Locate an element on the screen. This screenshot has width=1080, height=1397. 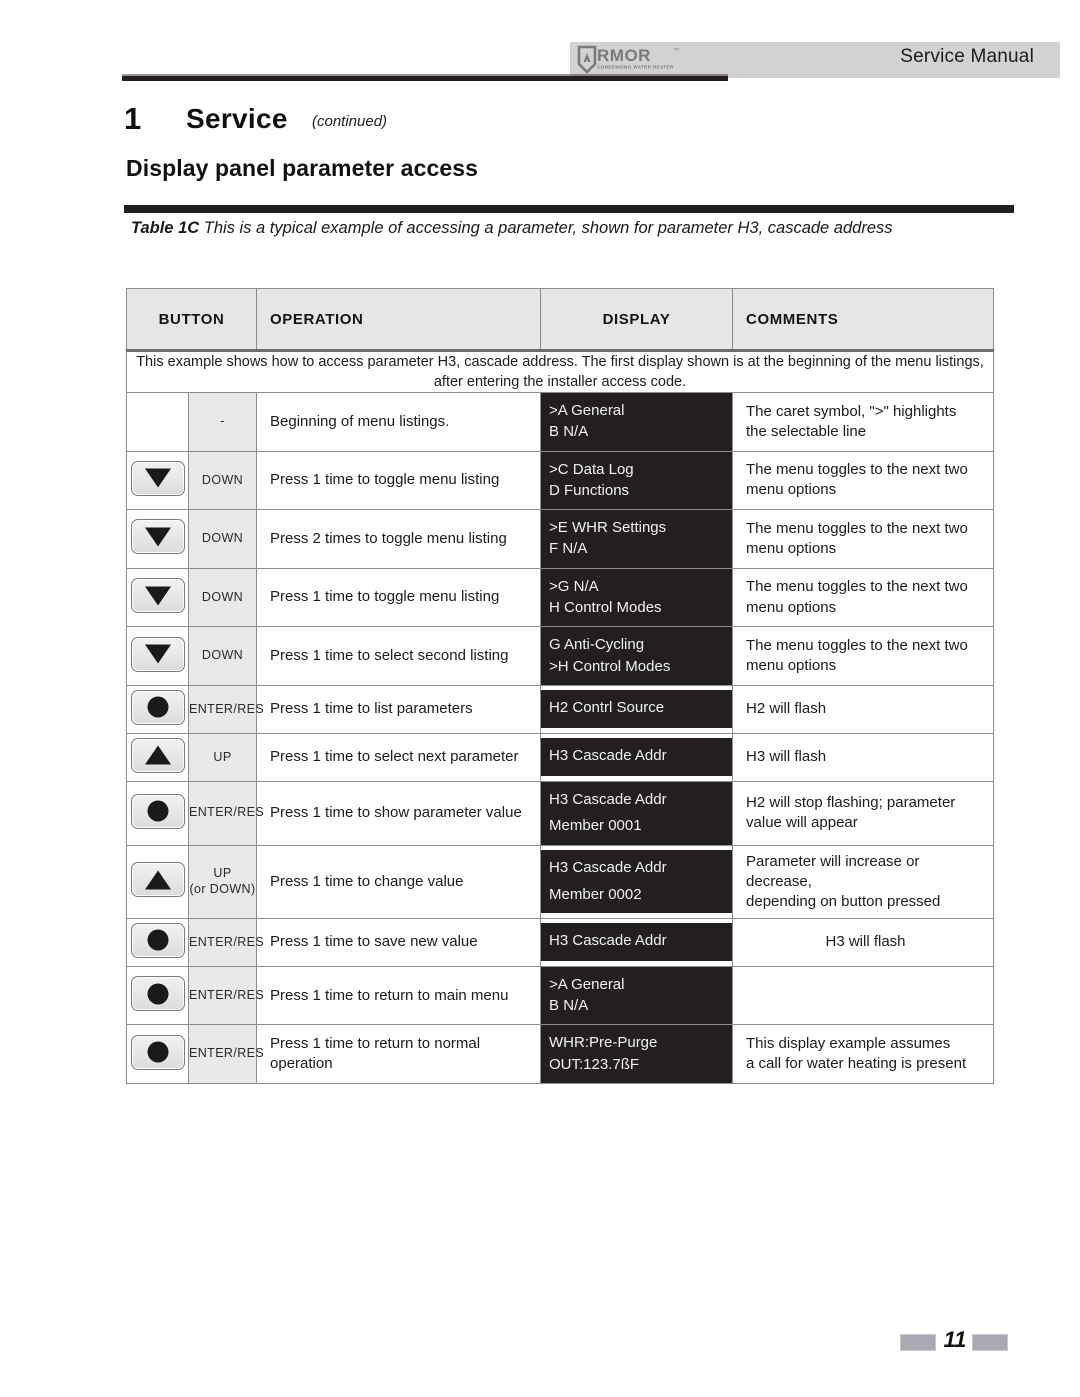
lcd-screen: >G N/A H Control Modes is located at coordinates (637, 597).